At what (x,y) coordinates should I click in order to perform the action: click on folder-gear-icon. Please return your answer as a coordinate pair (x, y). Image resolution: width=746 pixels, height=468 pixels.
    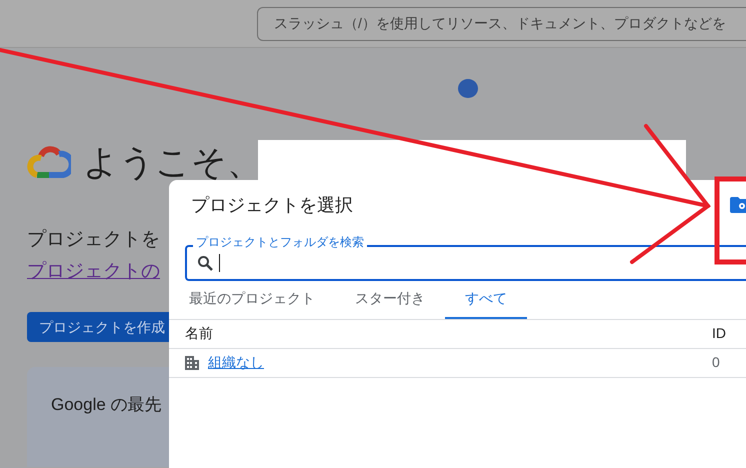
    Looking at the image, I should click on (738, 205).